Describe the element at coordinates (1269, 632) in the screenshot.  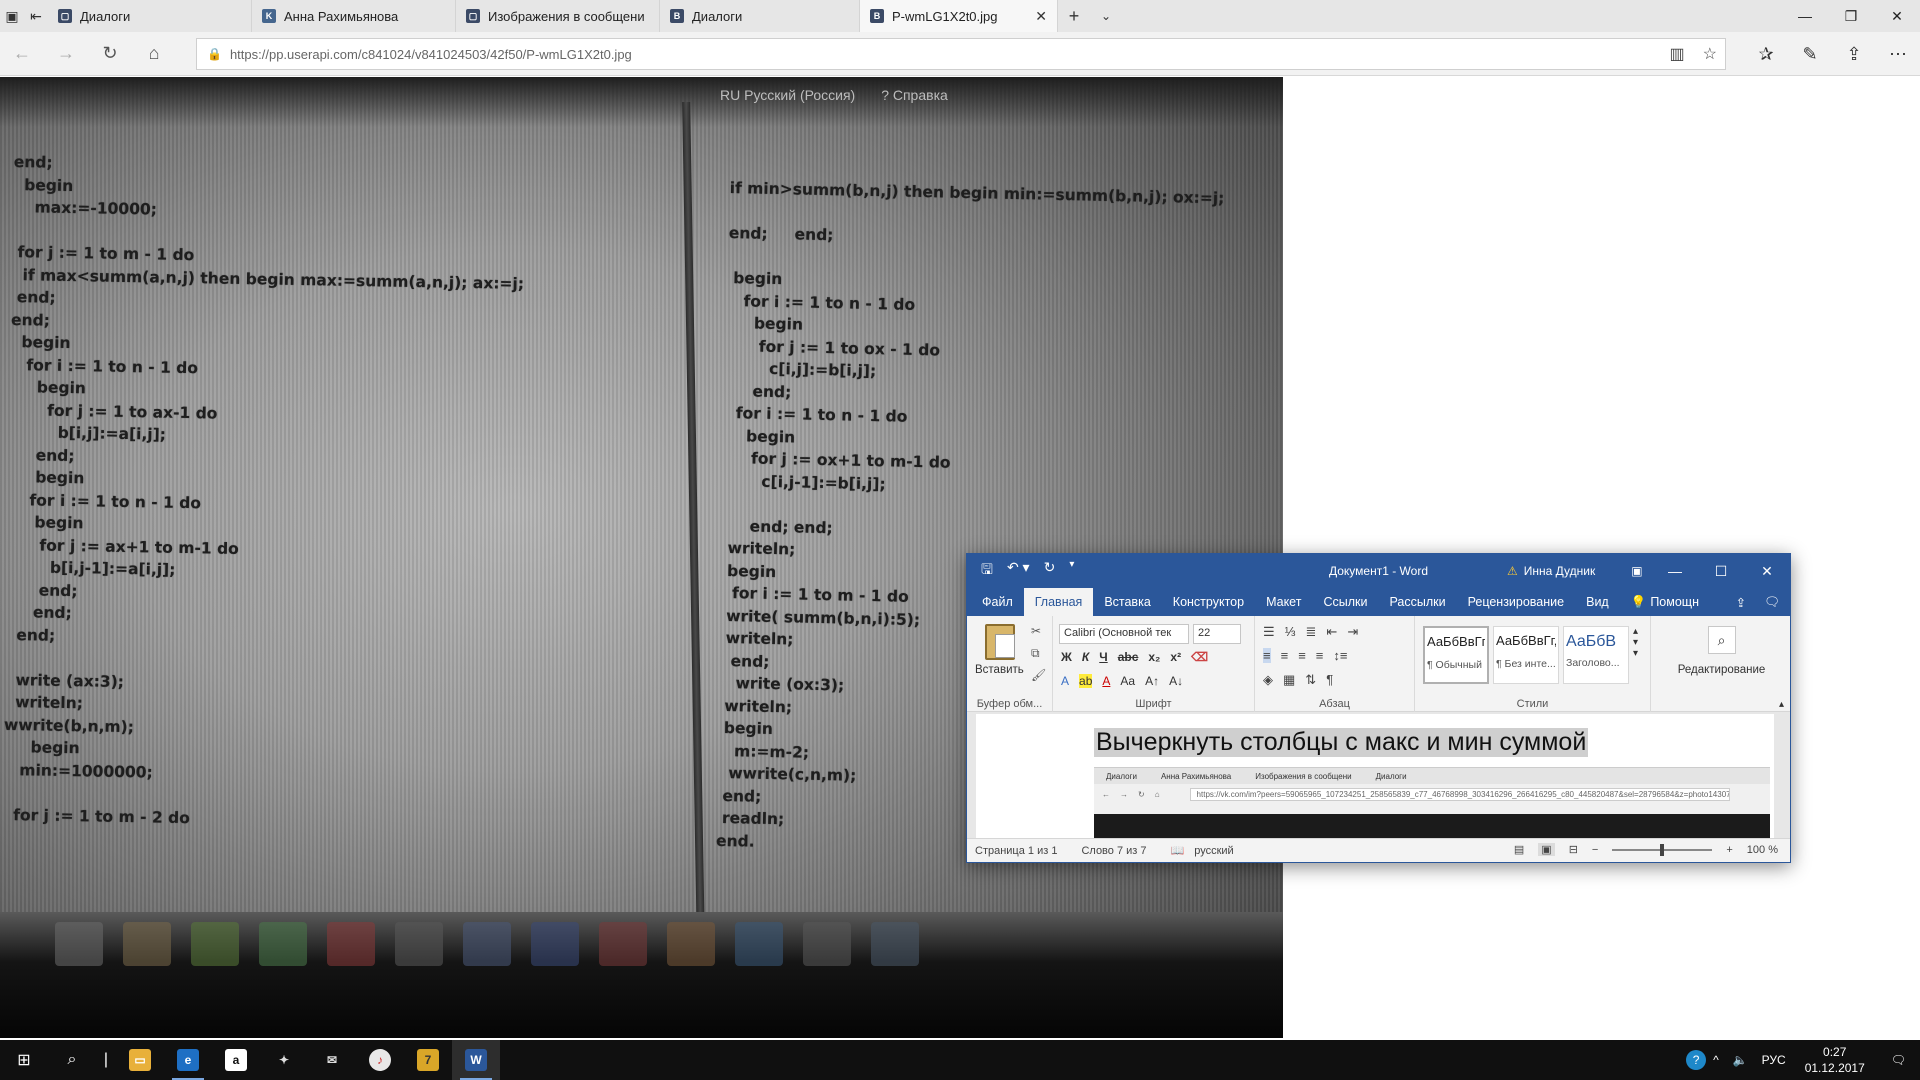
I see `bullets-icon: ☰` at that location.